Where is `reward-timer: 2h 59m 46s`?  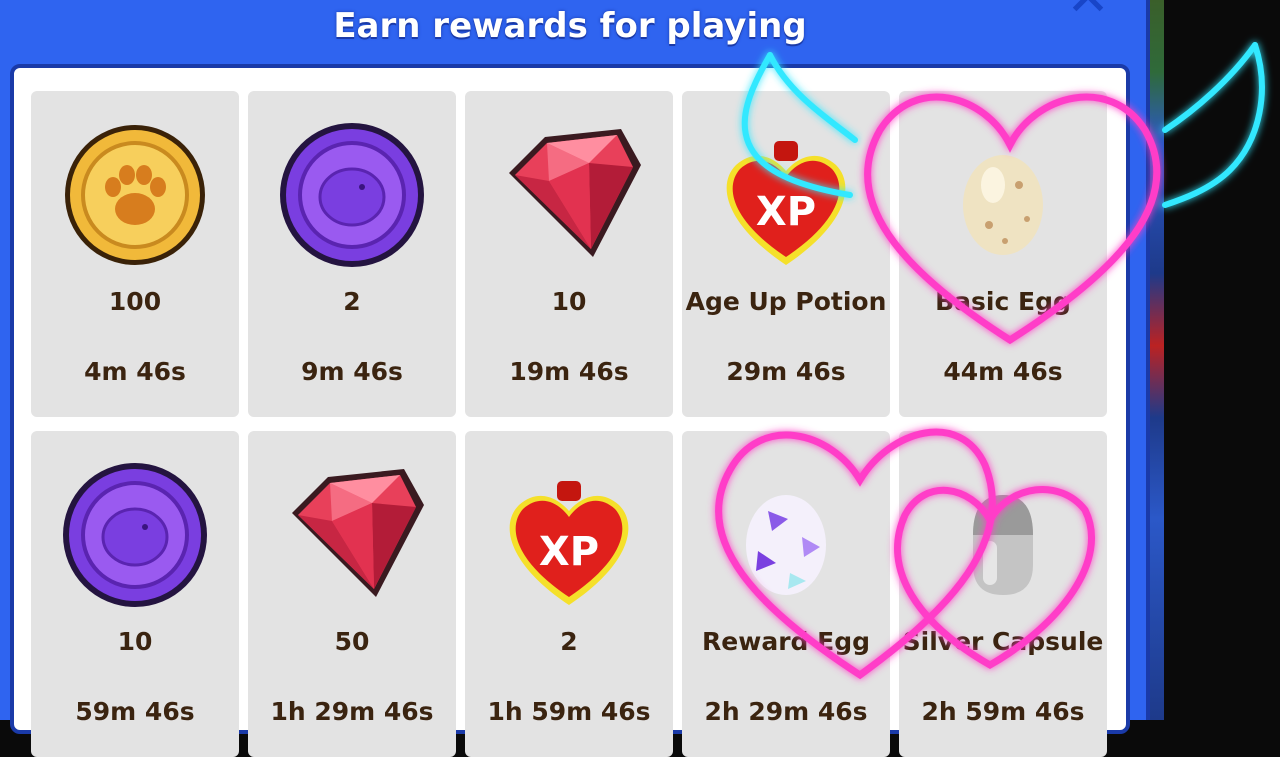 reward-timer: 2h 59m 46s is located at coordinates (1003, 711).